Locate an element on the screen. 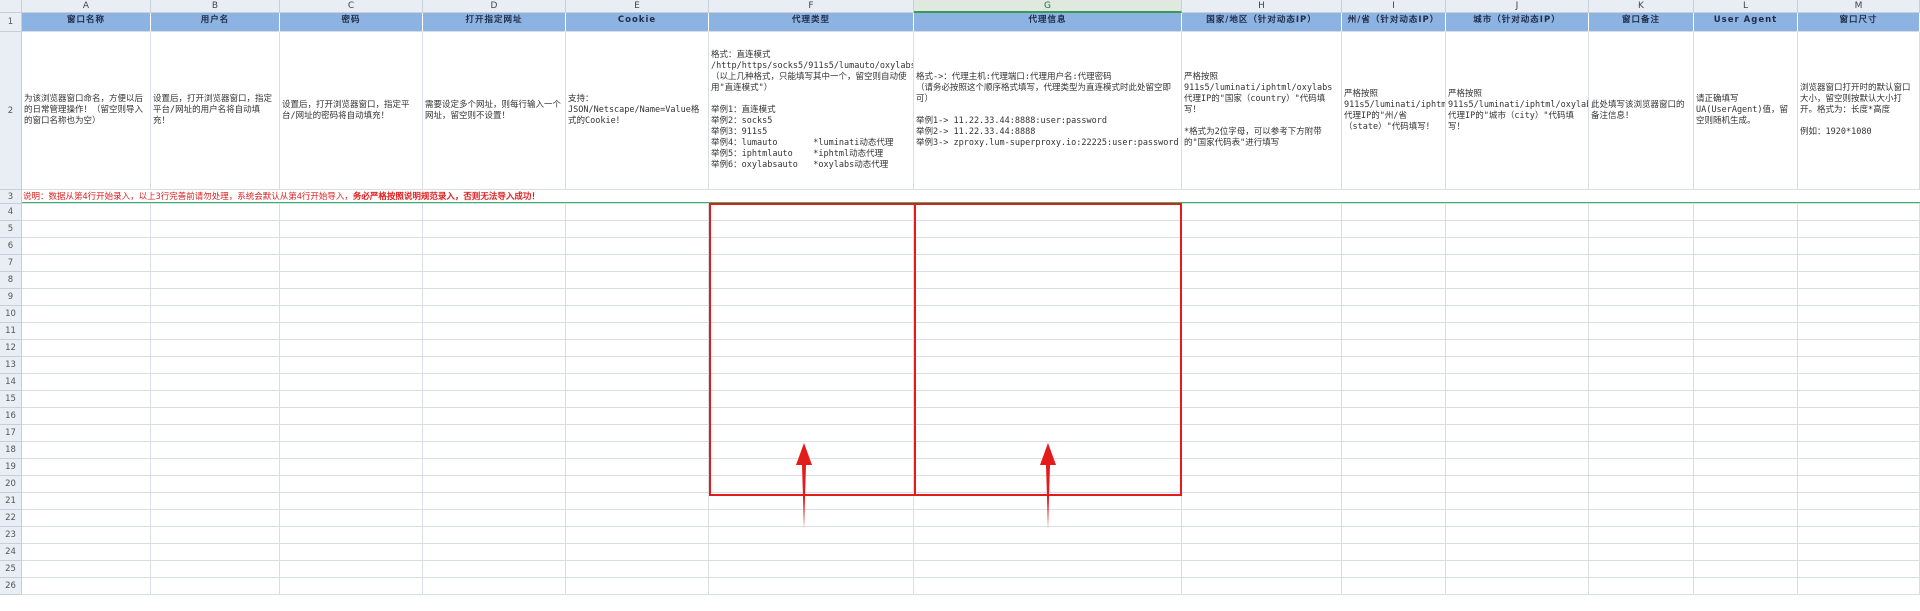 This screenshot has width=1920, height=611. row-header-3: 3 is located at coordinates (11, 197).